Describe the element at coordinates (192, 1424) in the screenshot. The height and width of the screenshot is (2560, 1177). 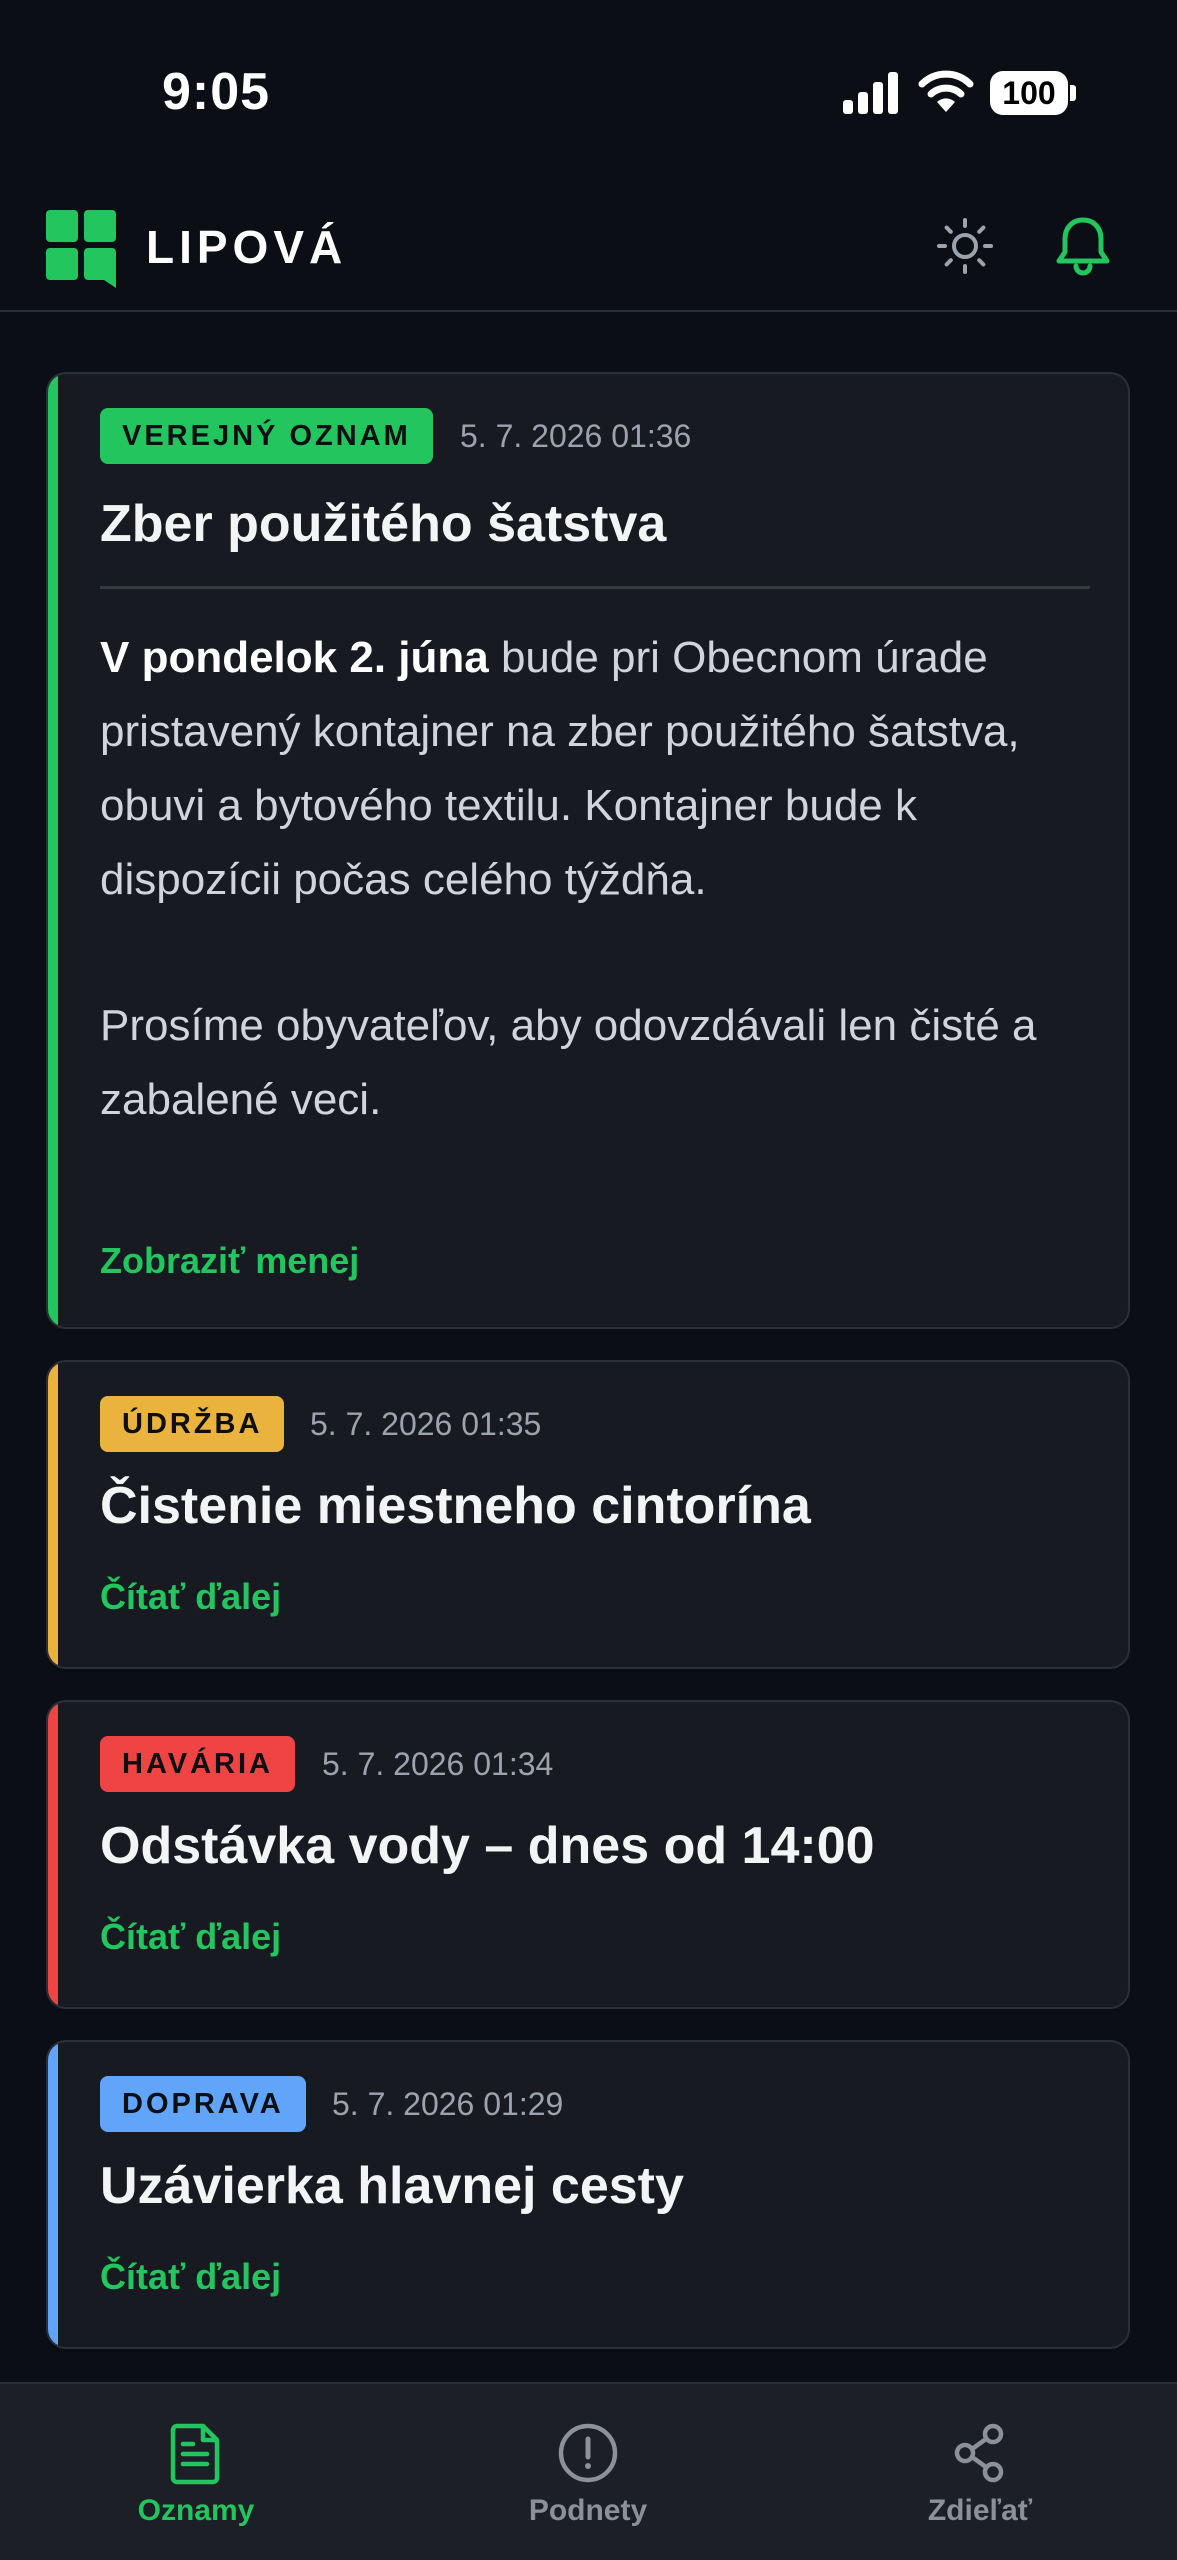
I see `category-badge: ÚDRŽBA` at that location.